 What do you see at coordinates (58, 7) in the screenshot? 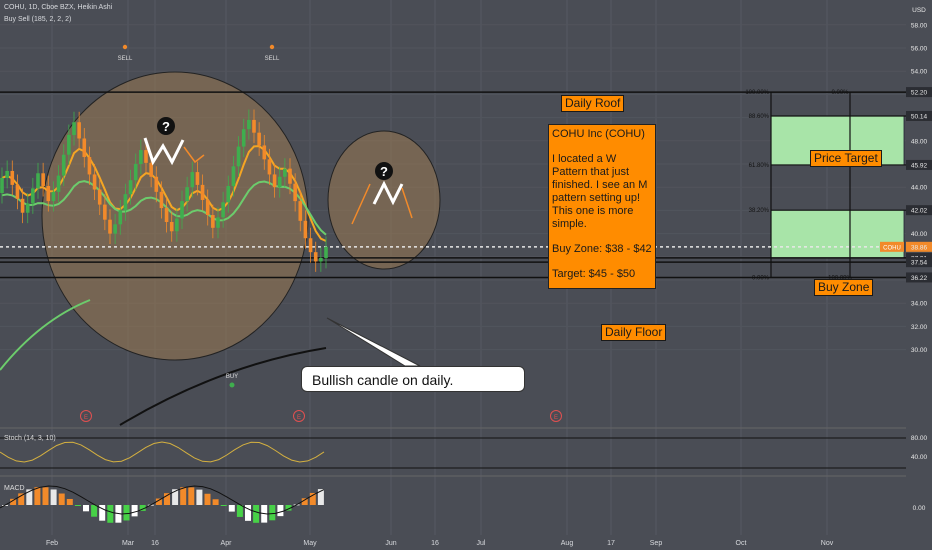
I see `symbol-line: COHU, 1D, Cboe BZX, Heikin Ashi` at bounding box center [58, 7].